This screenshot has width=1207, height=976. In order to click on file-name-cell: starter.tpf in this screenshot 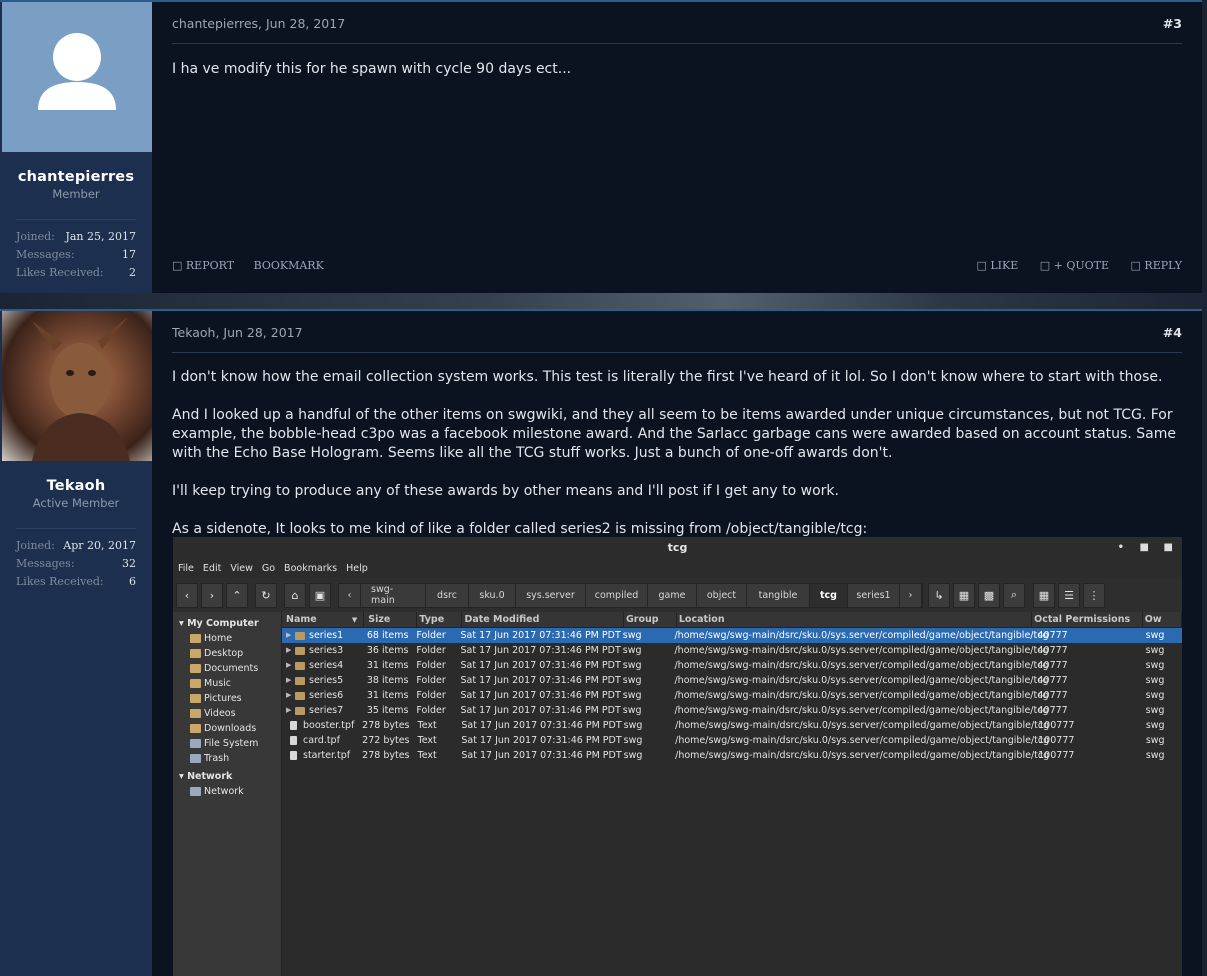, I will do `click(322, 755)`.